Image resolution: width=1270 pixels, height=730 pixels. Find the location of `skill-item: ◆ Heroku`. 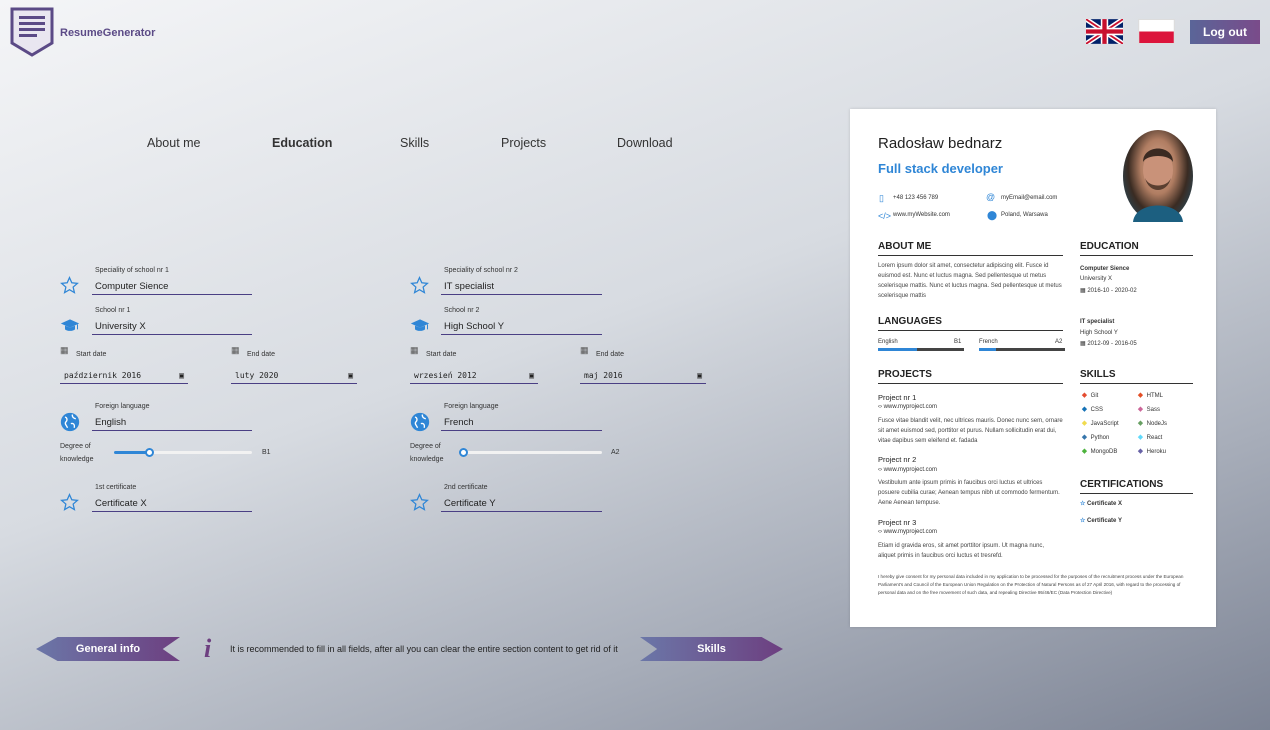

skill-item: ◆ Heroku is located at coordinates (1151, 451).